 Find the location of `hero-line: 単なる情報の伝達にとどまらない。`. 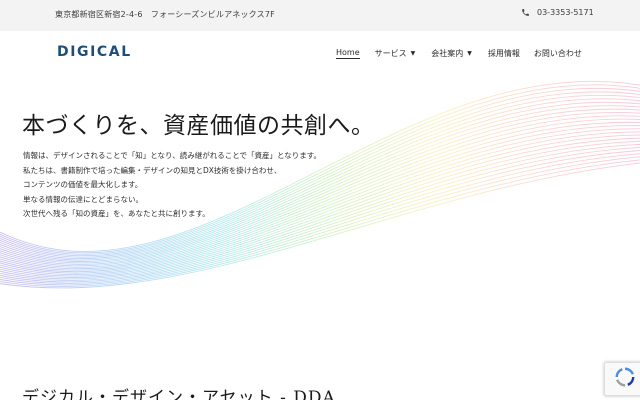

hero-line: 単なる情報の伝達にとどまらない。 is located at coordinates (83, 199).